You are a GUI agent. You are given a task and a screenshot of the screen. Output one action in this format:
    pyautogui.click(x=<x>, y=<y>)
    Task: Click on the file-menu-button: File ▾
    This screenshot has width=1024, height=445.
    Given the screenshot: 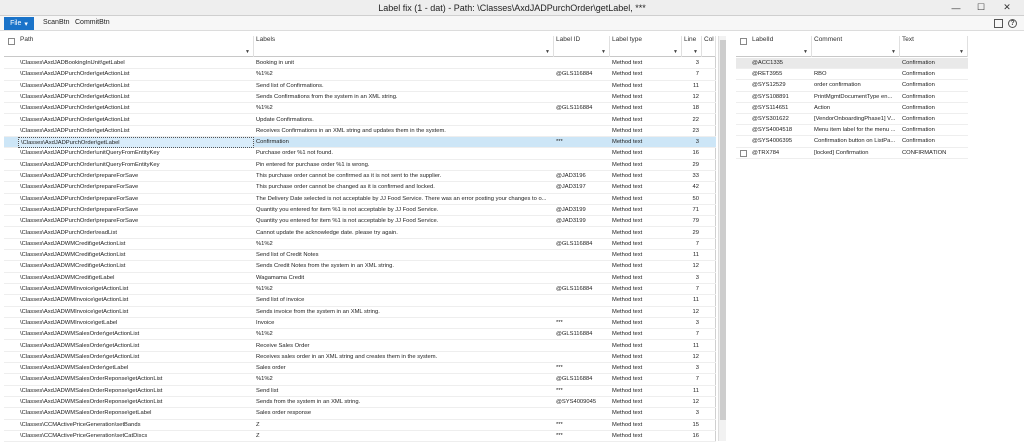 What is the action you would take?
    pyautogui.click(x=19, y=23)
    